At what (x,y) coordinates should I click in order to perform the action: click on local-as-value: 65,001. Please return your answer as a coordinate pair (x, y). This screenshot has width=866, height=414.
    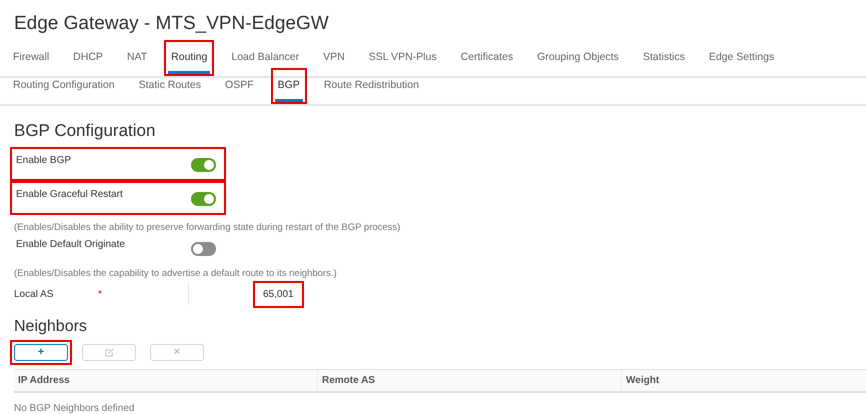
    Looking at the image, I should click on (278, 294).